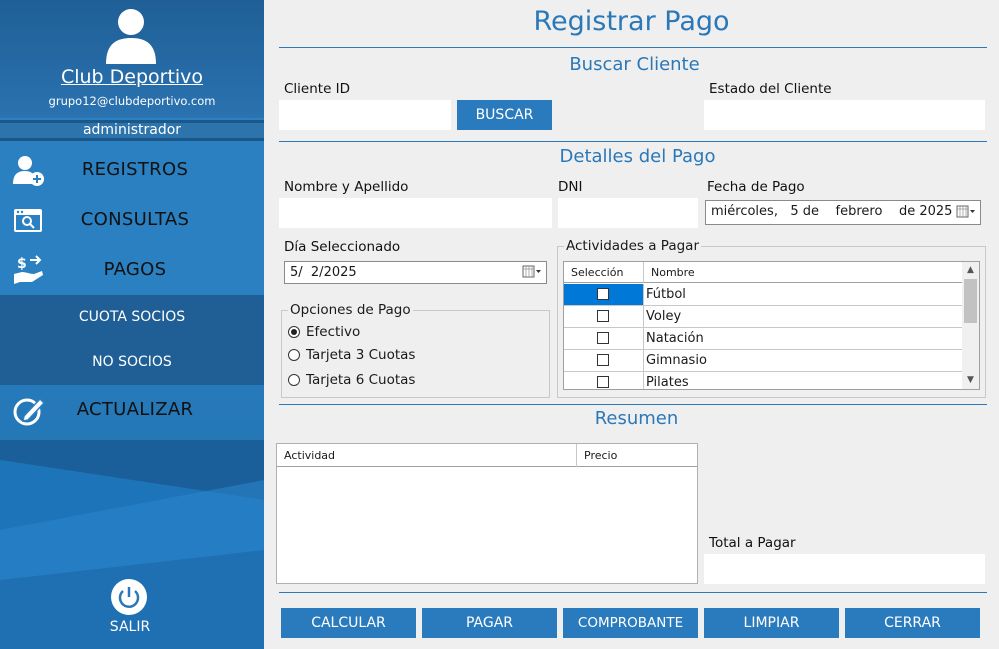 The image size is (999, 649). What do you see at coordinates (294, 332) in the screenshot?
I see `radio-selected-icon` at bounding box center [294, 332].